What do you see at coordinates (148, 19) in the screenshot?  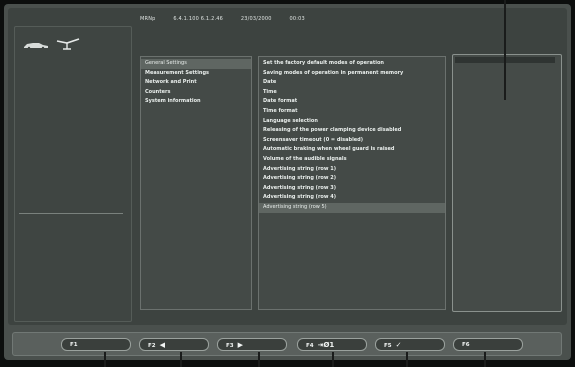 I see `status-model: MRNp` at bounding box center [148, 19].